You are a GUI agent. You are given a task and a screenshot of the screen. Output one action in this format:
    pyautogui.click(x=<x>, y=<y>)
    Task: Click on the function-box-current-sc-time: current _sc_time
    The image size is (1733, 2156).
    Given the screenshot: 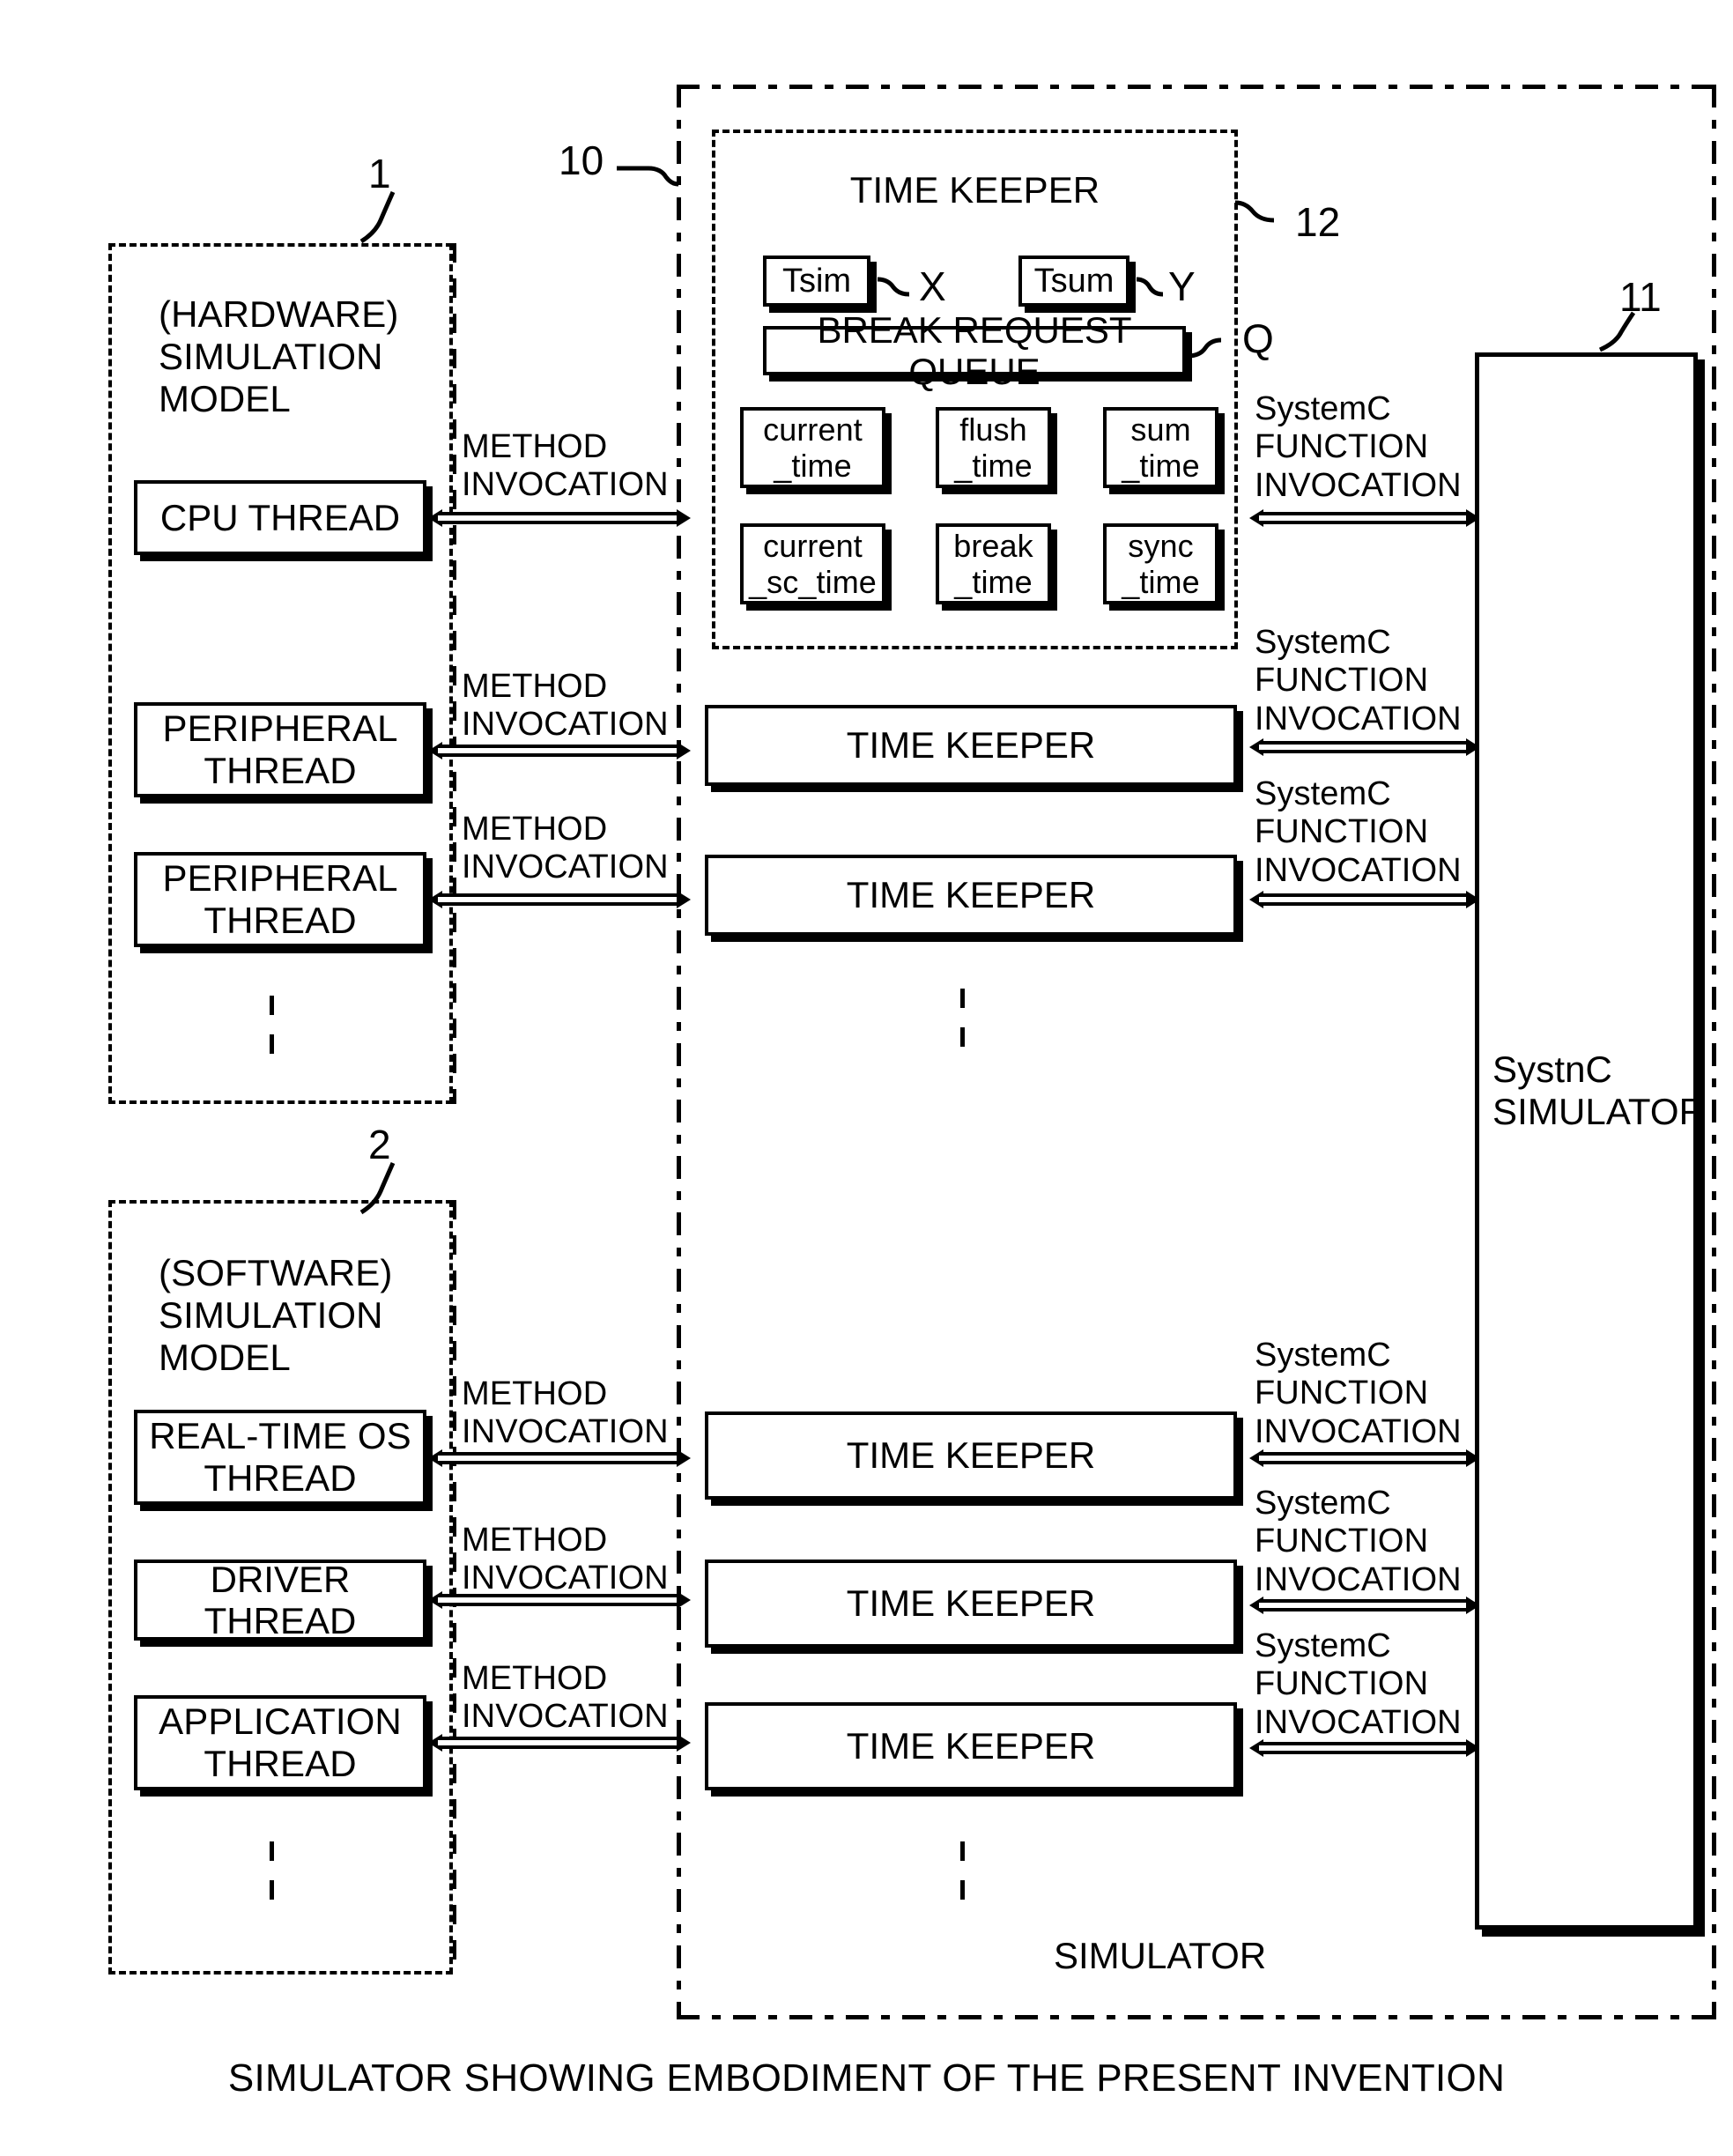 What is the action you would take?
    pyautogui.click(x=813, y=563)
    